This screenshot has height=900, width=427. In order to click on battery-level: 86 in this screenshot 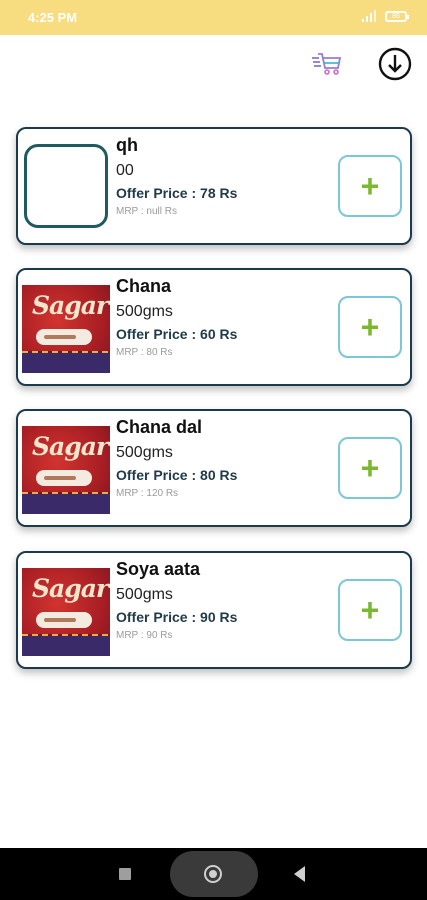, I will do `click(396, 16)`.